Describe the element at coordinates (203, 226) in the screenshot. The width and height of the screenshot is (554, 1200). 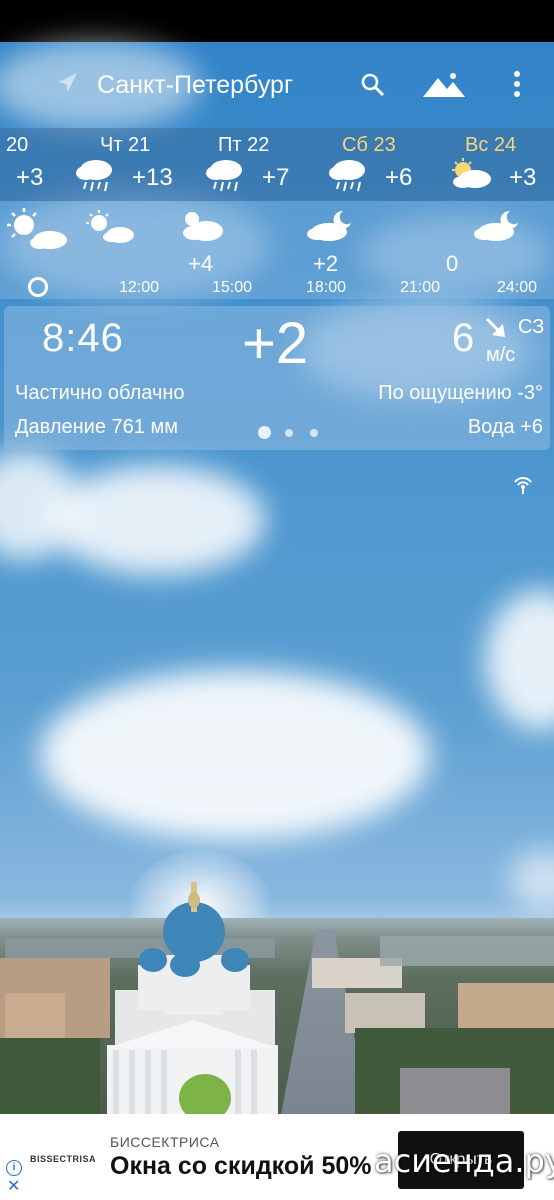
I see `cloud-icon` at that location.